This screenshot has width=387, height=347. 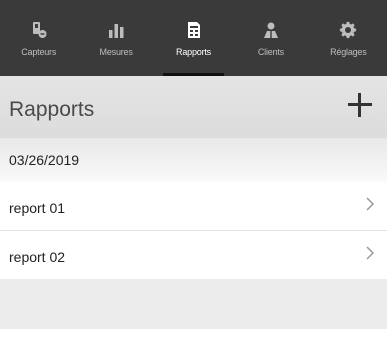 What do you see at coordinates (39, 52) in the screenshot?
I see `tab-label: Capteurs` at bounding box center [39, 52].